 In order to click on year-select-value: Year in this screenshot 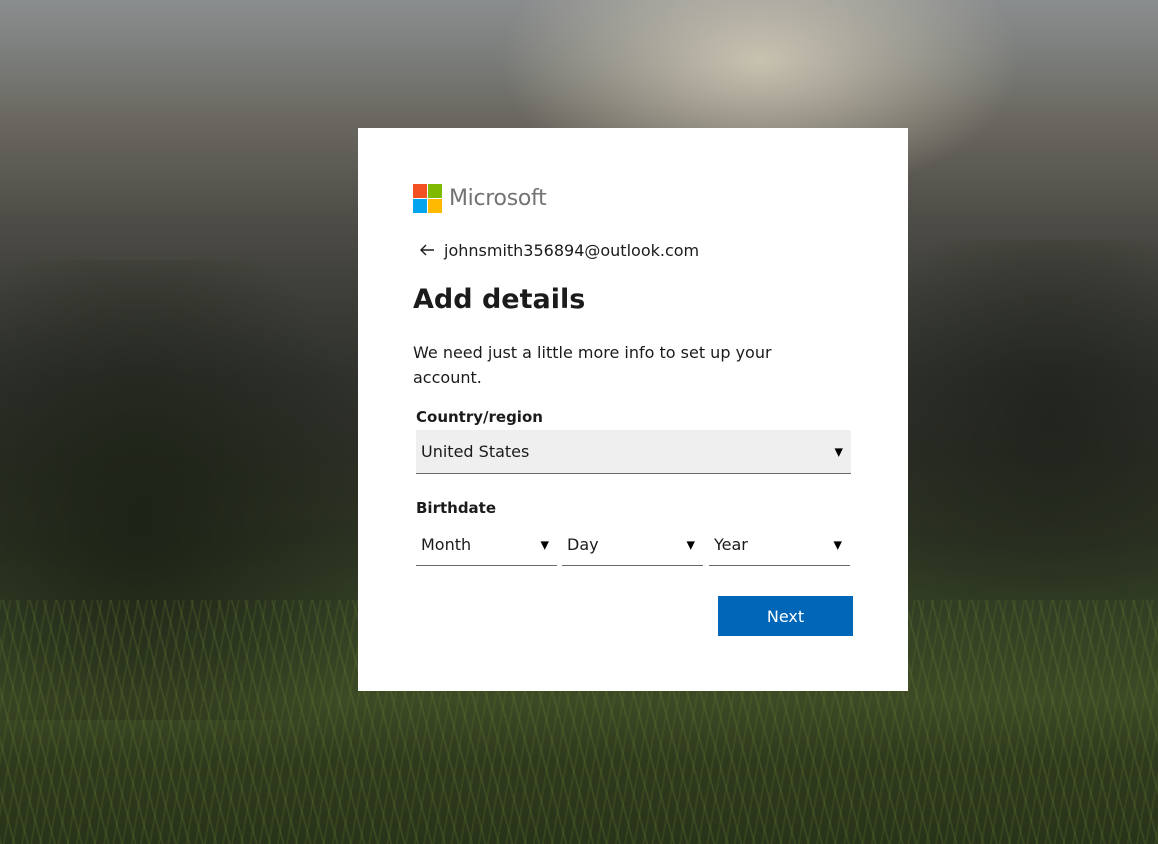, I will do `click(731, 544)`.